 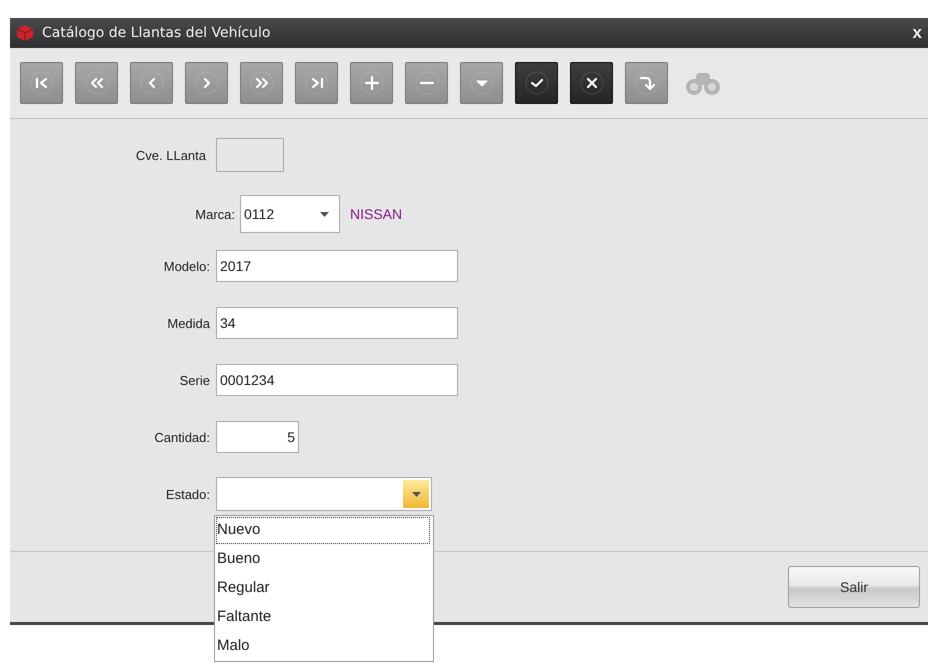 What do you see at coordinates (426, 83) in the screenshot?
I see `minus-icon` at bounding box center [426, 83].